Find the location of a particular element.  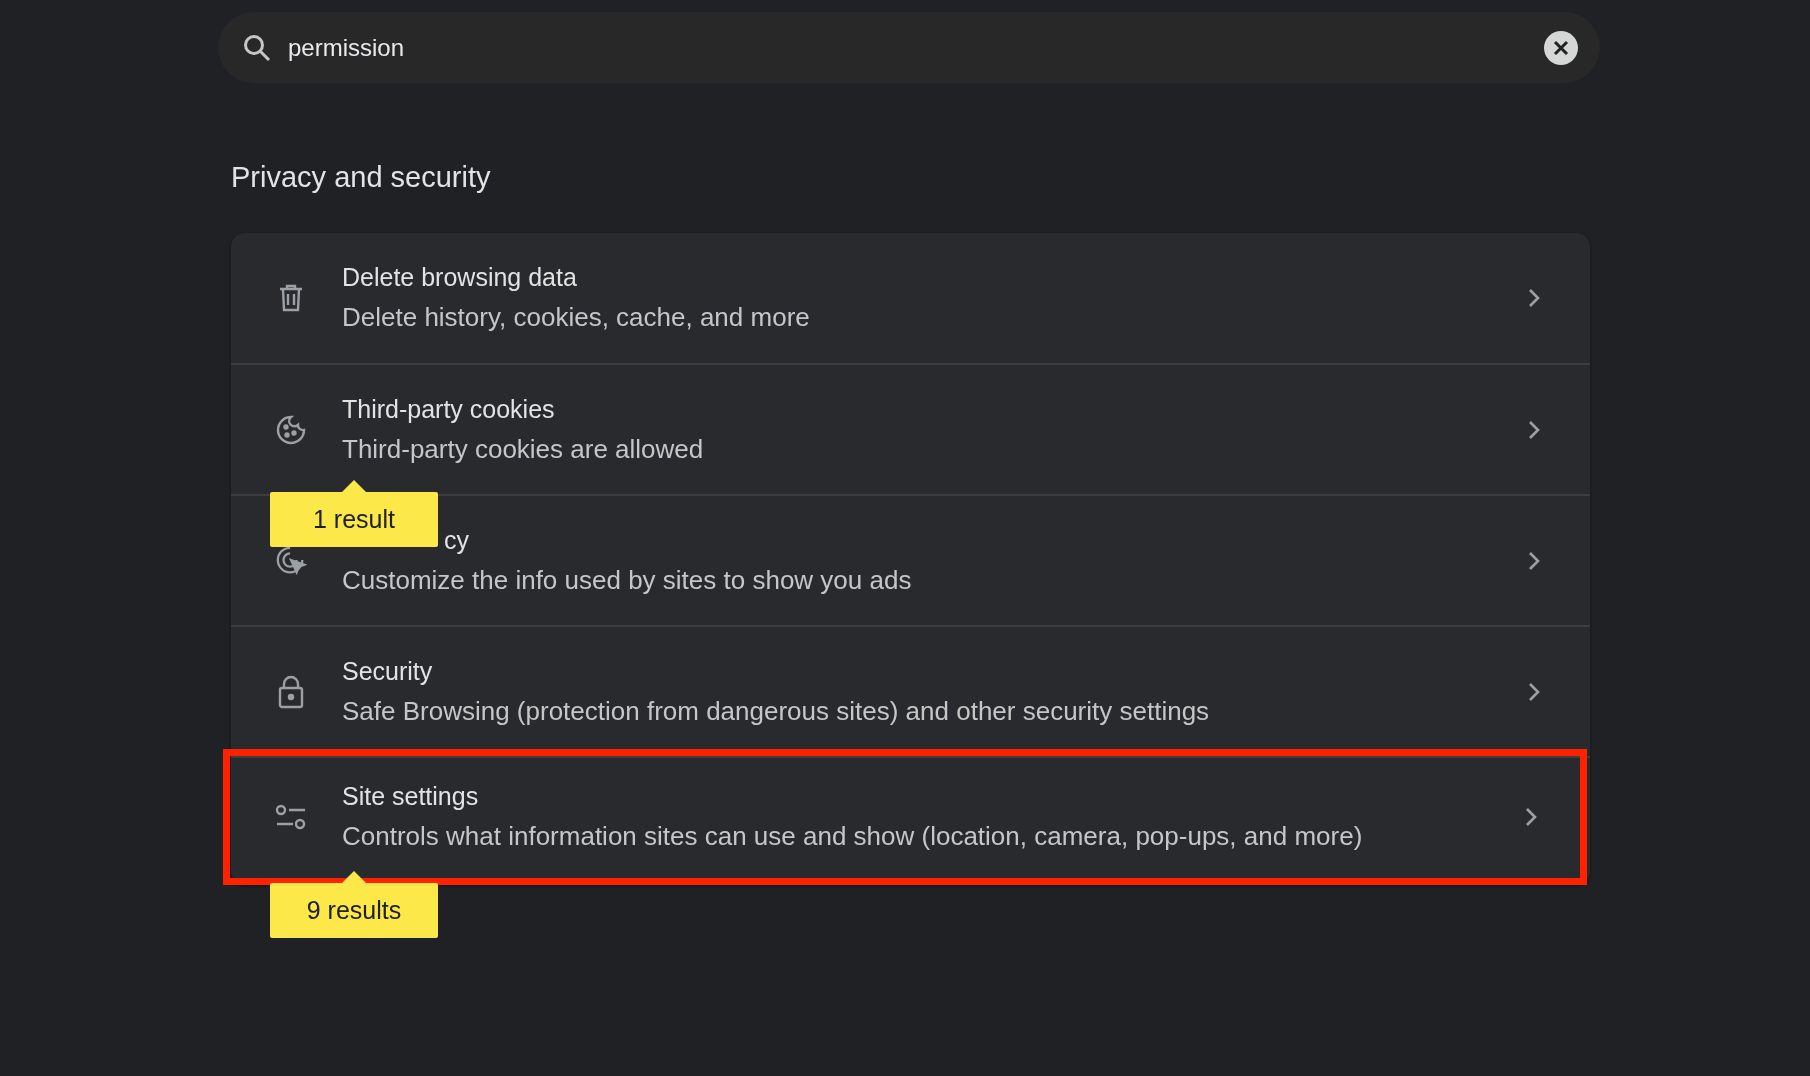

result-count-tooltip: 9 results is located at coordinates (354, 904).